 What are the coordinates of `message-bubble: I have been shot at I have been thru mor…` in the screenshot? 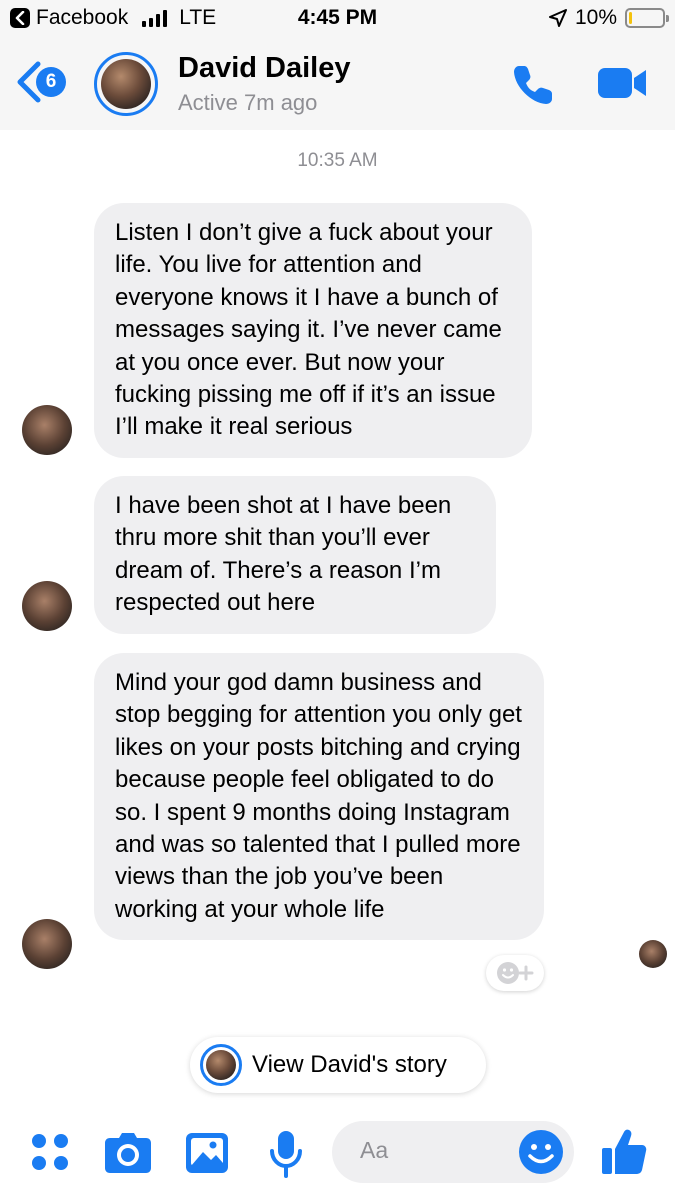 It's located at (295, 555).